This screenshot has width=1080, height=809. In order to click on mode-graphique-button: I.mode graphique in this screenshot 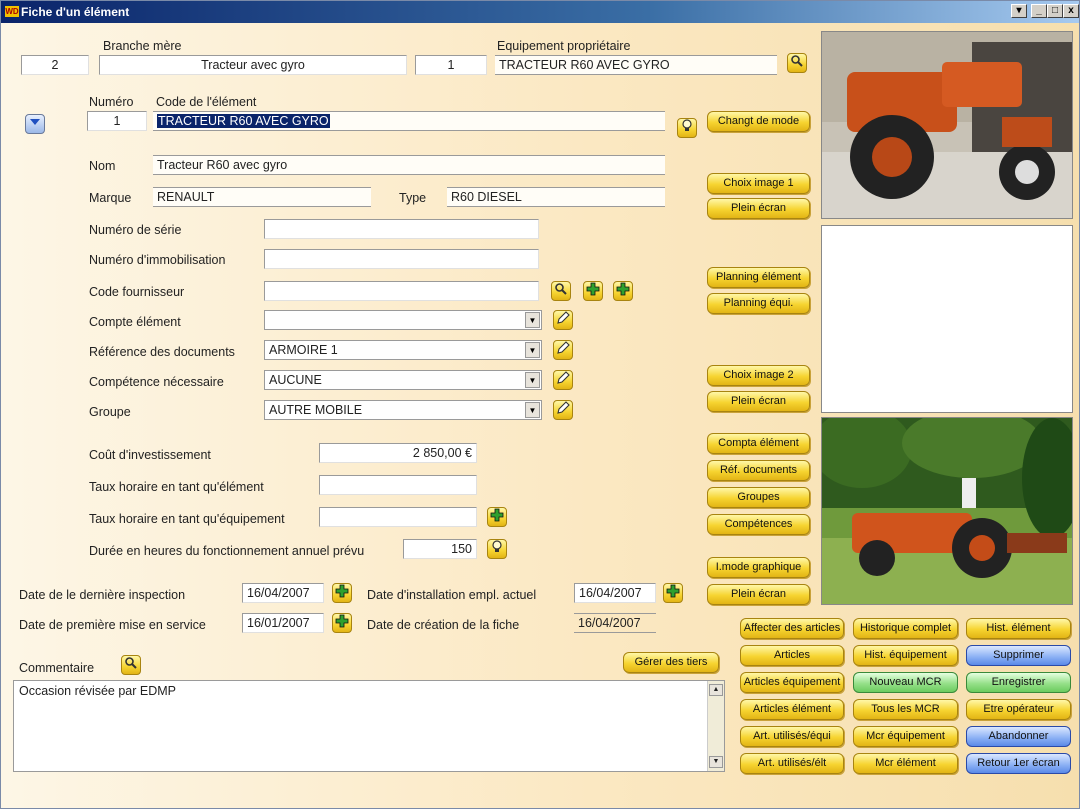, I will do `click(758, 567)`.